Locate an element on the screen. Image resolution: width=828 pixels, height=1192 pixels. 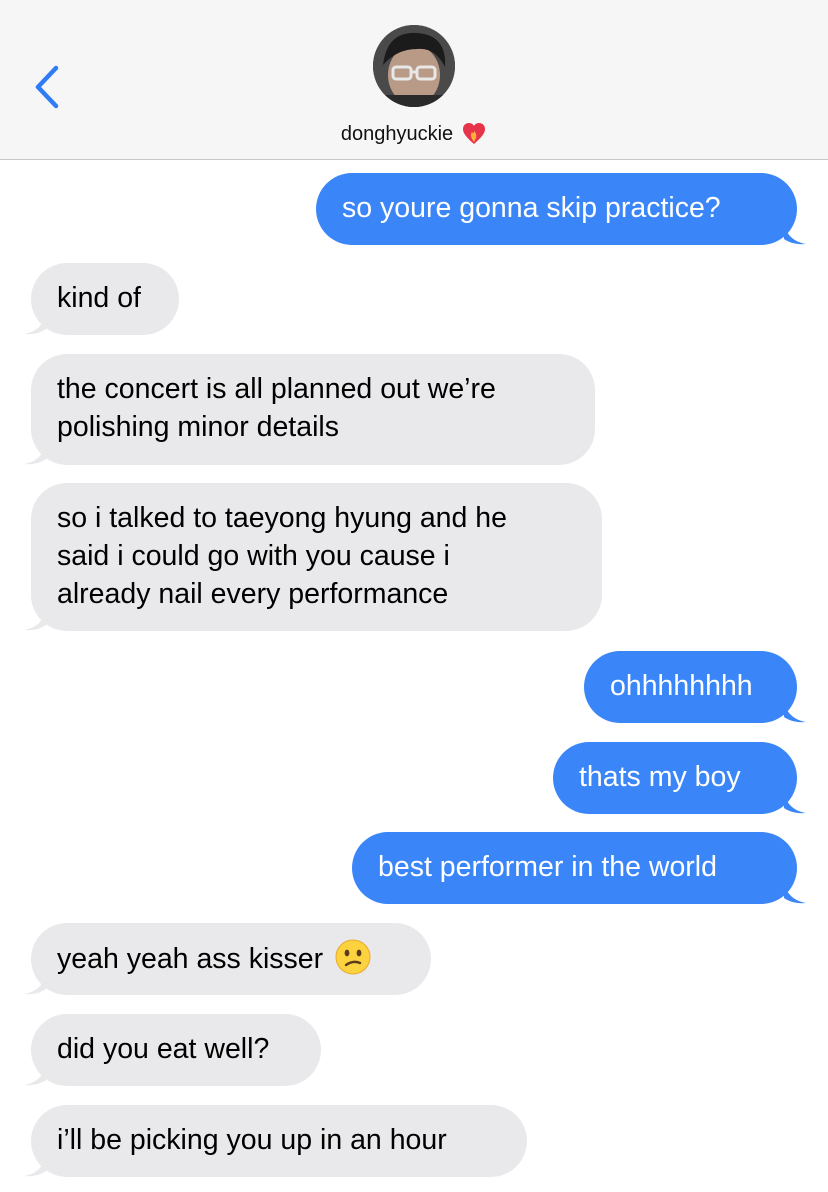
heart-on-fire-icon is located at coordinates (474, 133).